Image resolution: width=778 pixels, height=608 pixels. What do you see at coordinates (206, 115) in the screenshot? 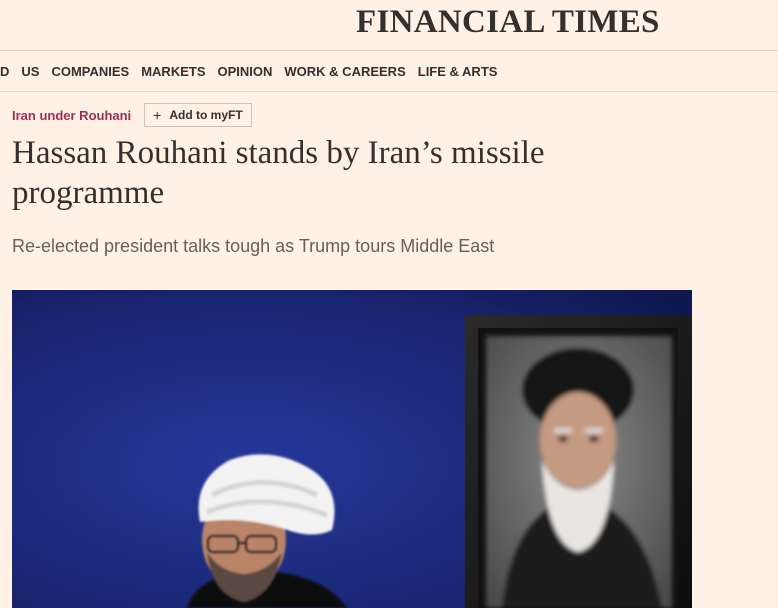
I see `add-to-myft-label: Add to myFT` at bounding box center [206, 115].